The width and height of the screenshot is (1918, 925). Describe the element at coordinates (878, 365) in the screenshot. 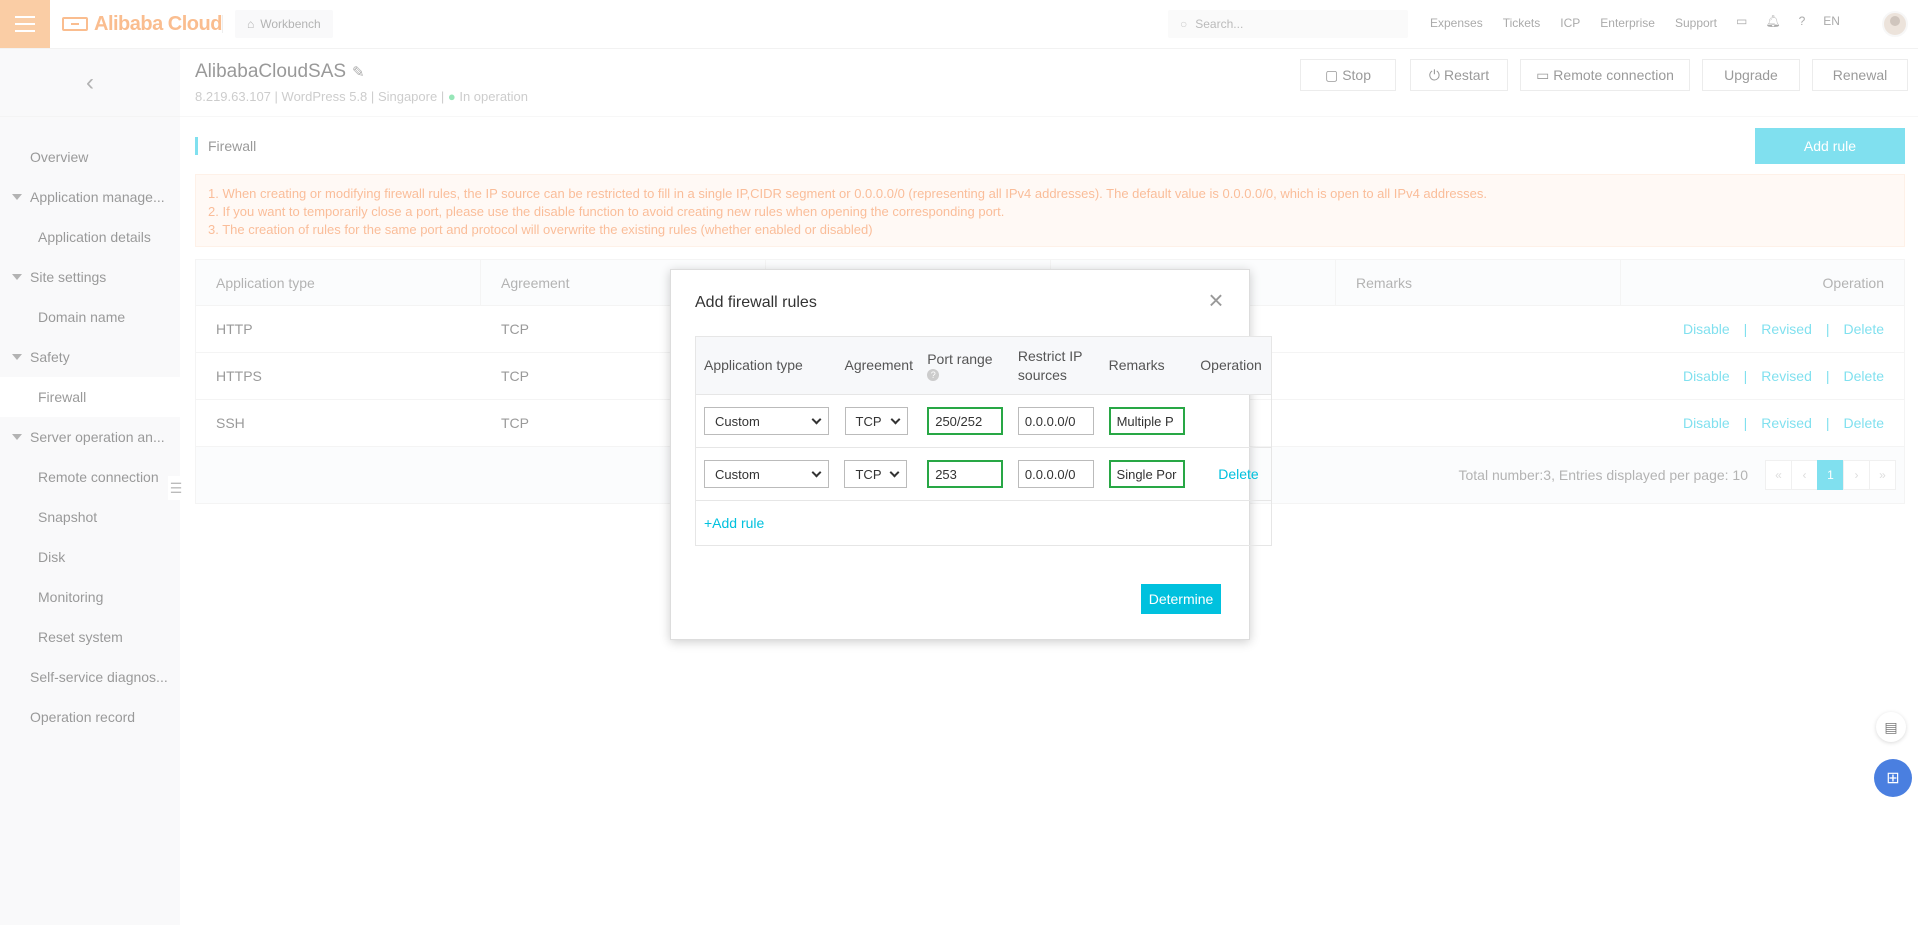

I see `col-agreement: Agreement` at that location.